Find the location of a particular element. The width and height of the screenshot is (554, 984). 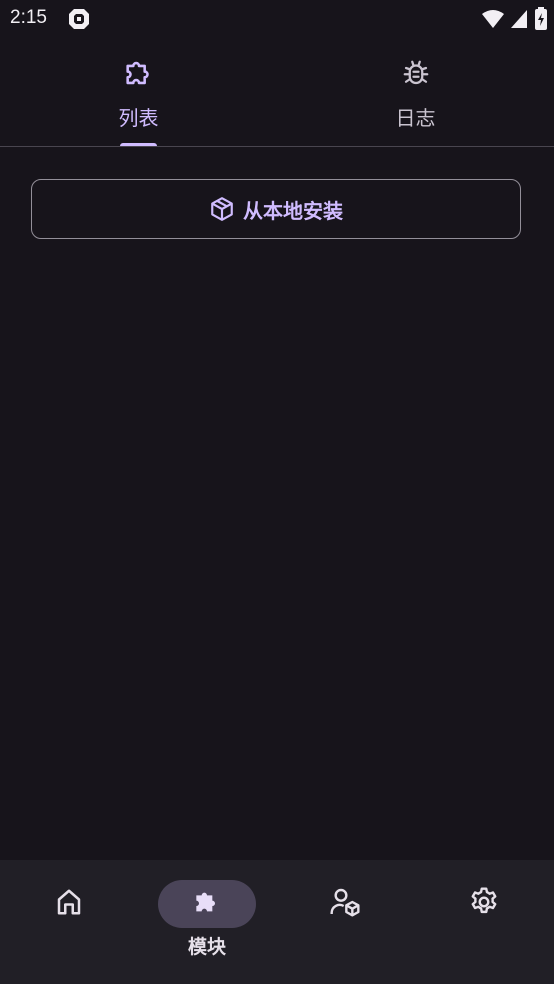

bottom-navigation: 模块 is located at coordinates (277, 922).